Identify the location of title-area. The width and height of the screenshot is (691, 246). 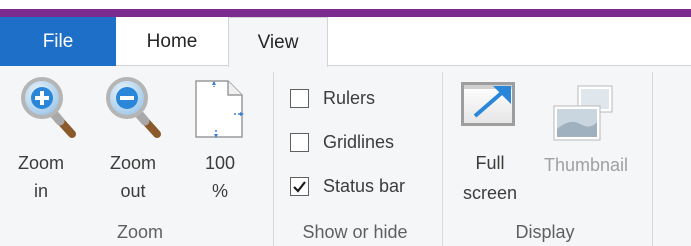
(345, 4).